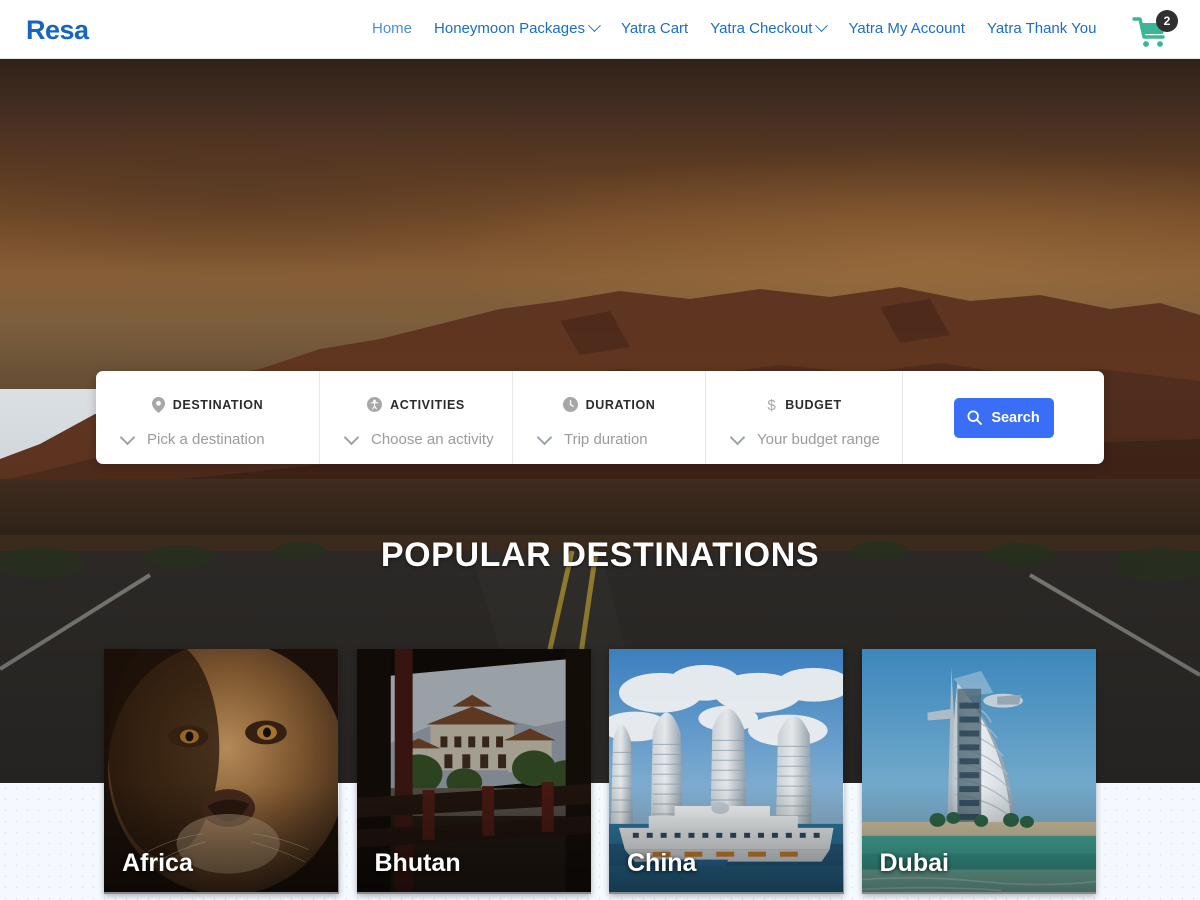  Describe the element at coordinates (417, 863) in the screenshot. I see `destination-title: Bhutan` at that location.